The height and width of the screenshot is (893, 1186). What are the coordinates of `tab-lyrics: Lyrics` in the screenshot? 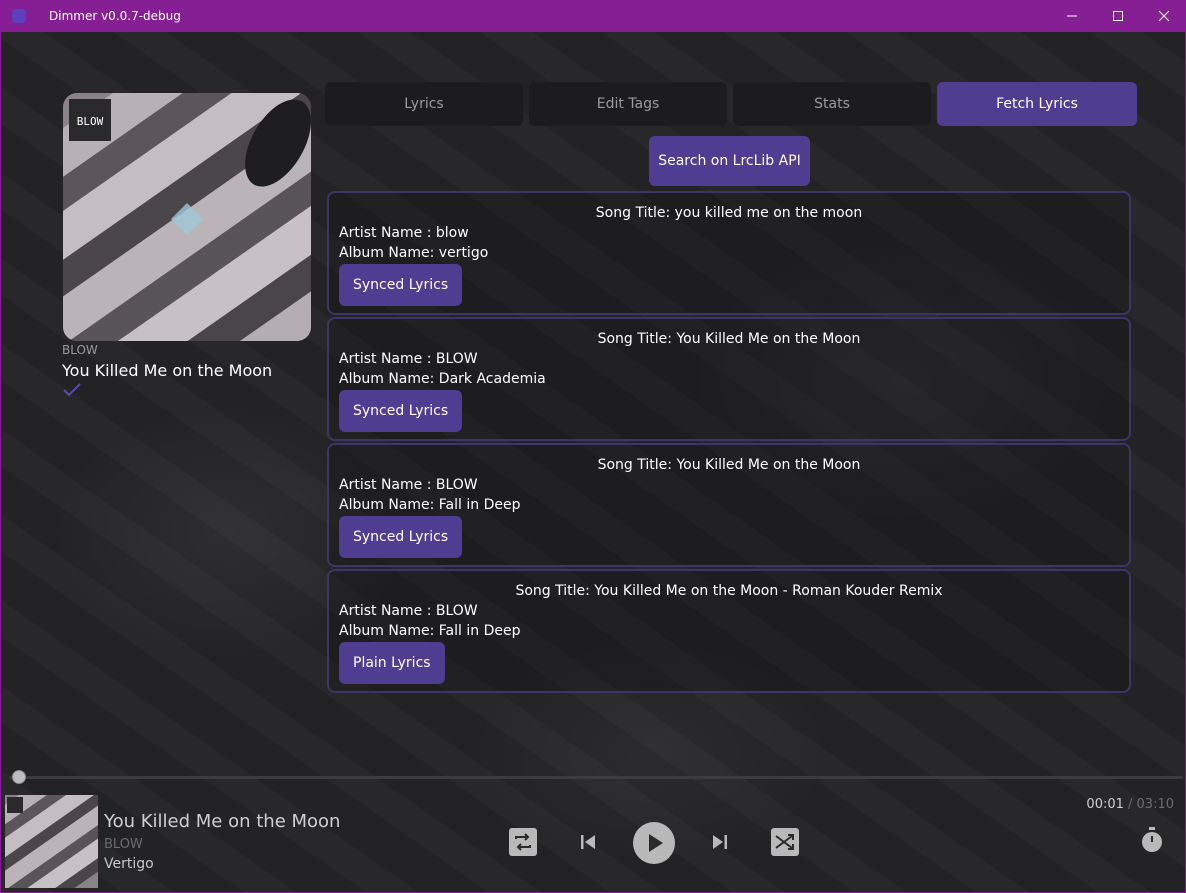 It's located at (424, 104).